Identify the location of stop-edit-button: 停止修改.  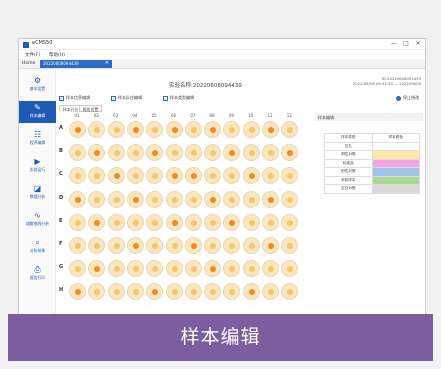
(407, 98).